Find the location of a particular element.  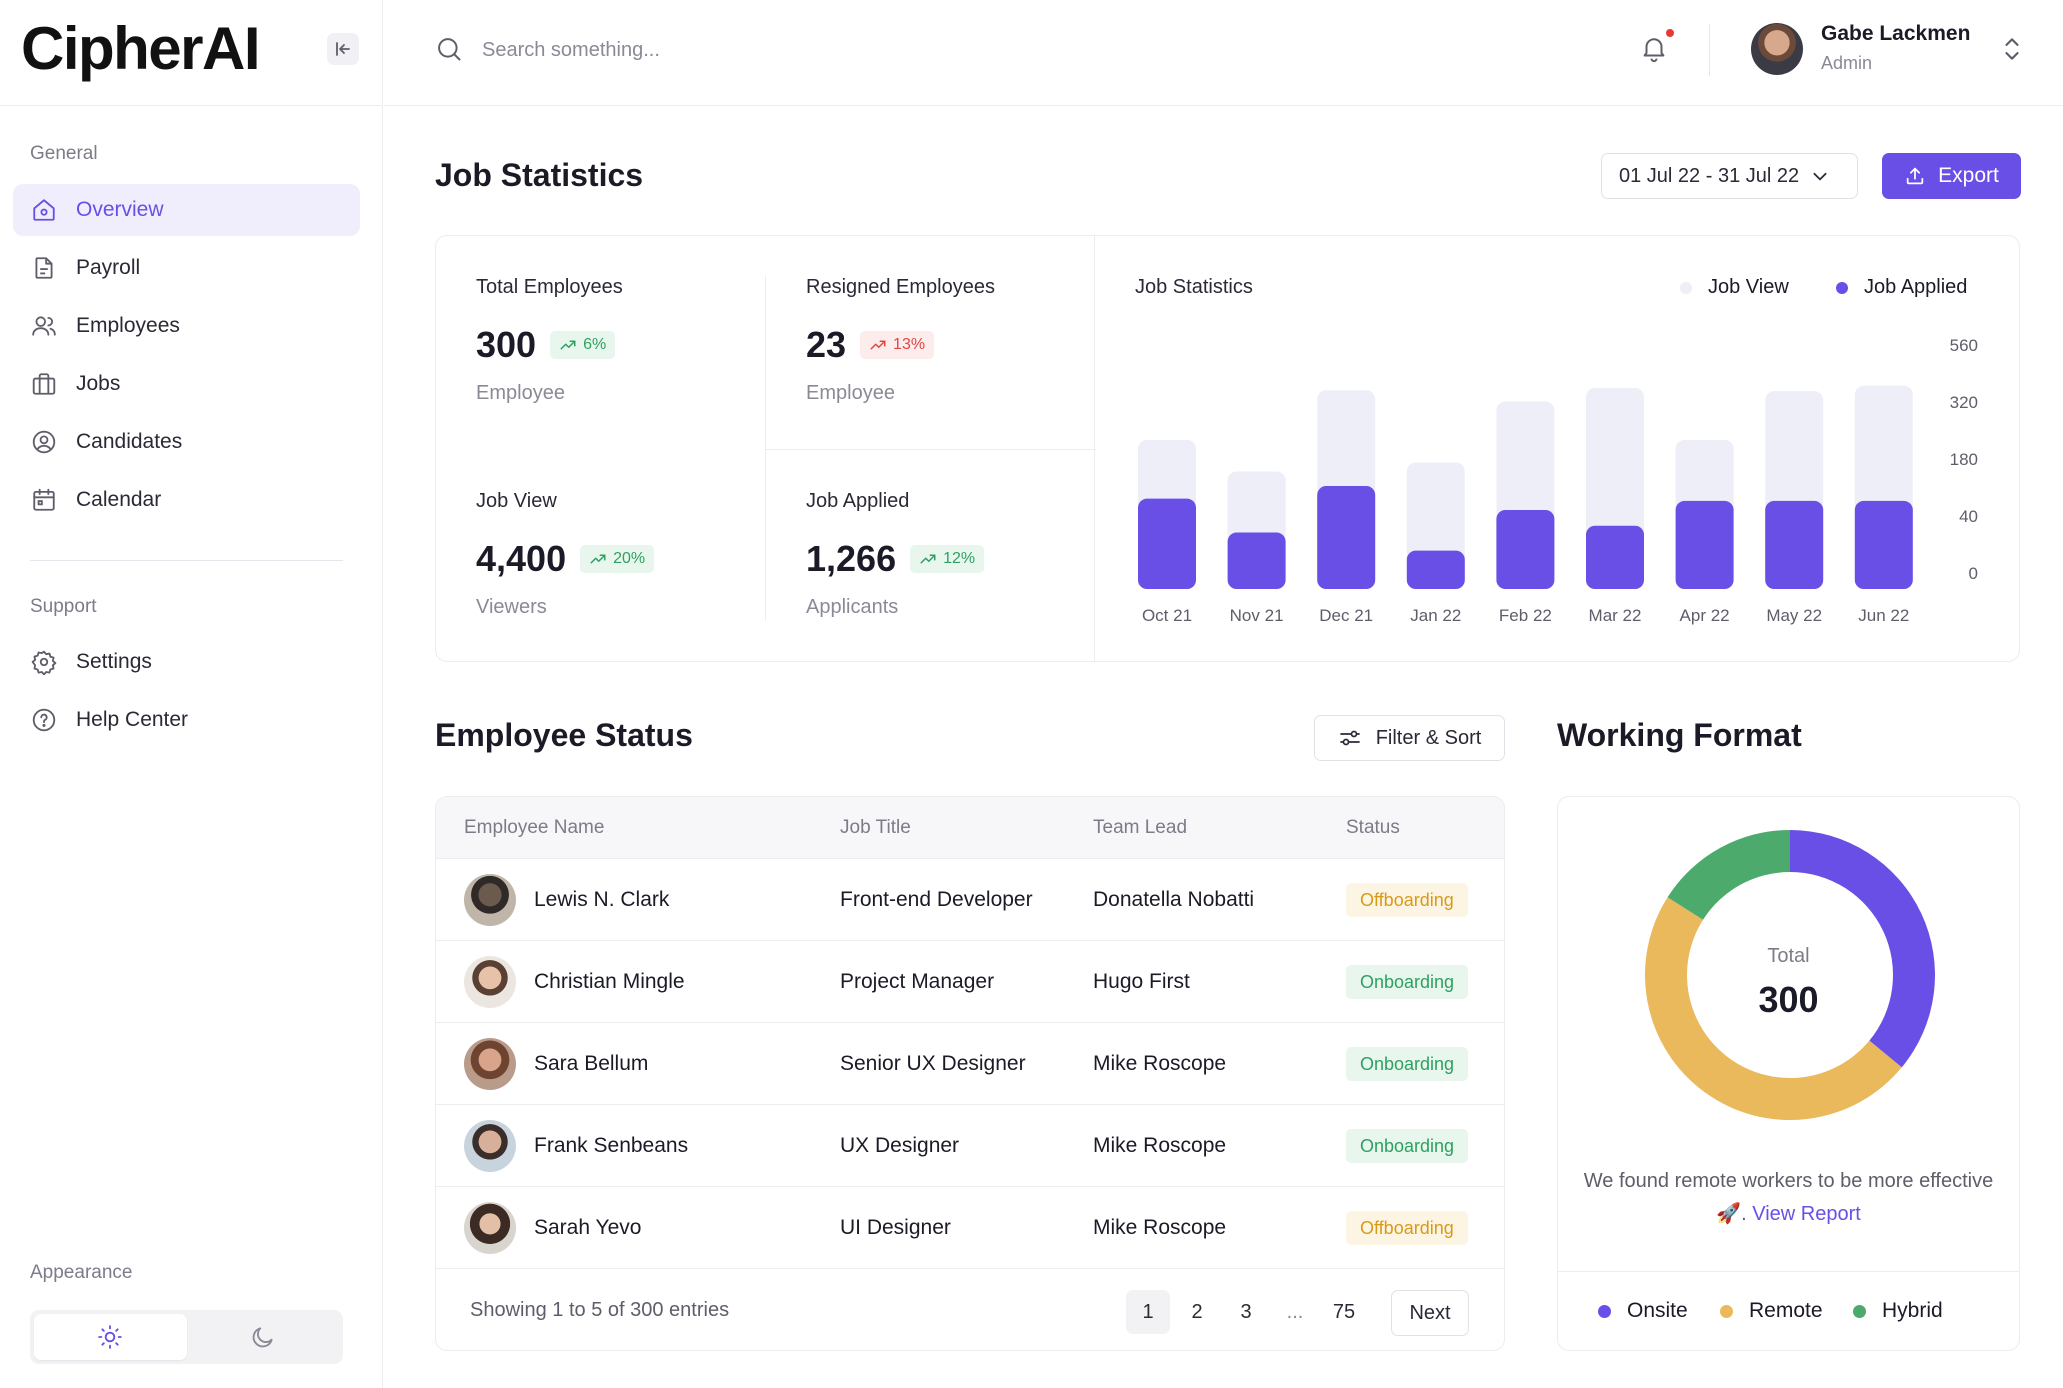

donut-total-value: 300 is located at coordinates (1788, 999).